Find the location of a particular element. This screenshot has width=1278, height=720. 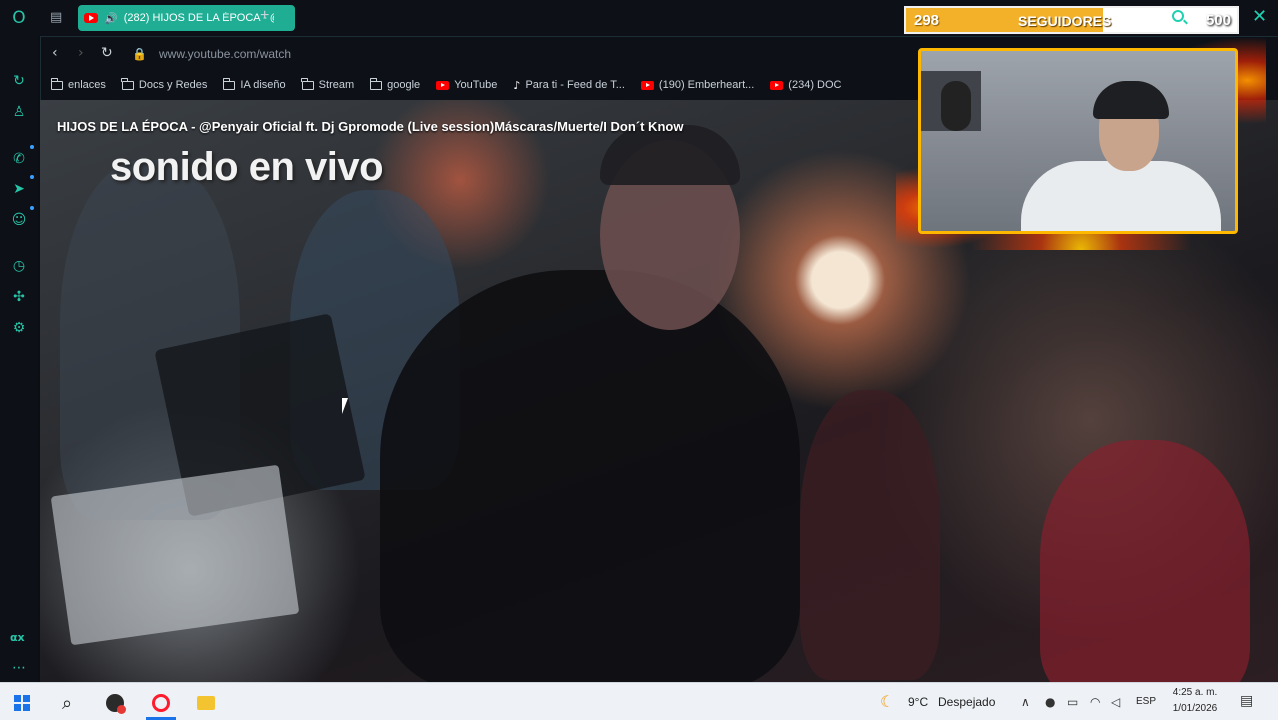

table-surface is located at coordinates (175, 555).